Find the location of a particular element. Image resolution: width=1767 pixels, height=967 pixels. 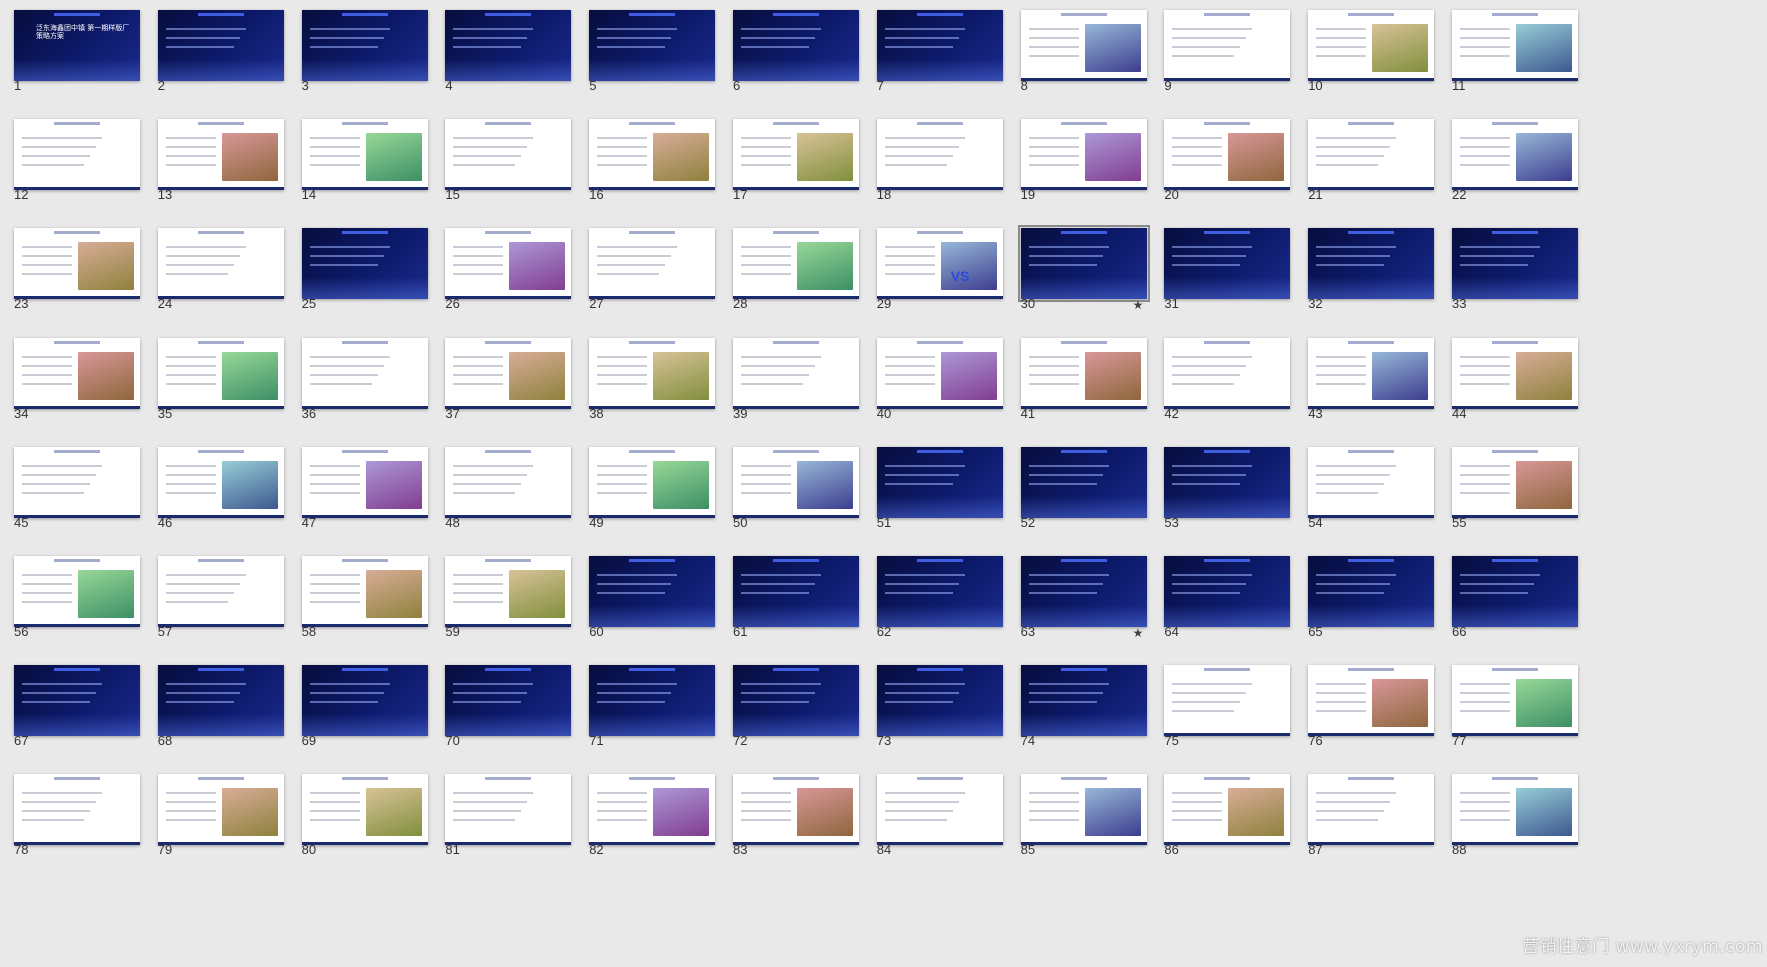

slide-thumbnail-86: 86 is located at coordinates (1222, 825).